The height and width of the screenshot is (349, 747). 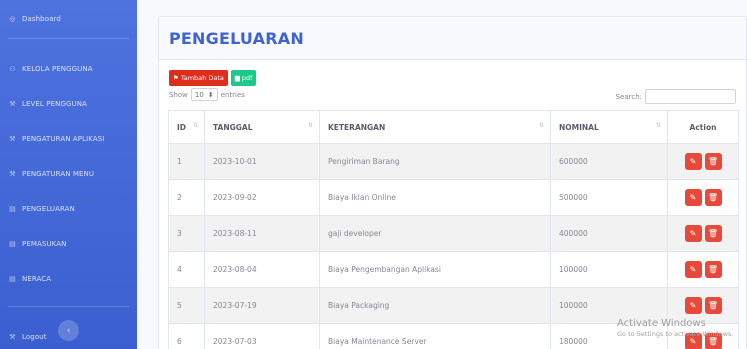 What do you see at coordinates (178, 94) in the screenshot?
I see `show-label: Show` at bounding box center [178, 94].